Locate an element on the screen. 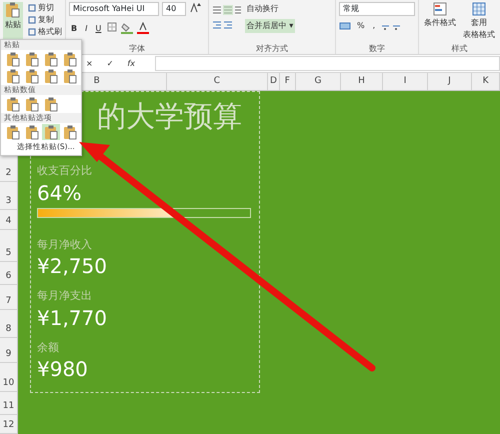  group-label: 样式 is located at coordinates (459, 48).